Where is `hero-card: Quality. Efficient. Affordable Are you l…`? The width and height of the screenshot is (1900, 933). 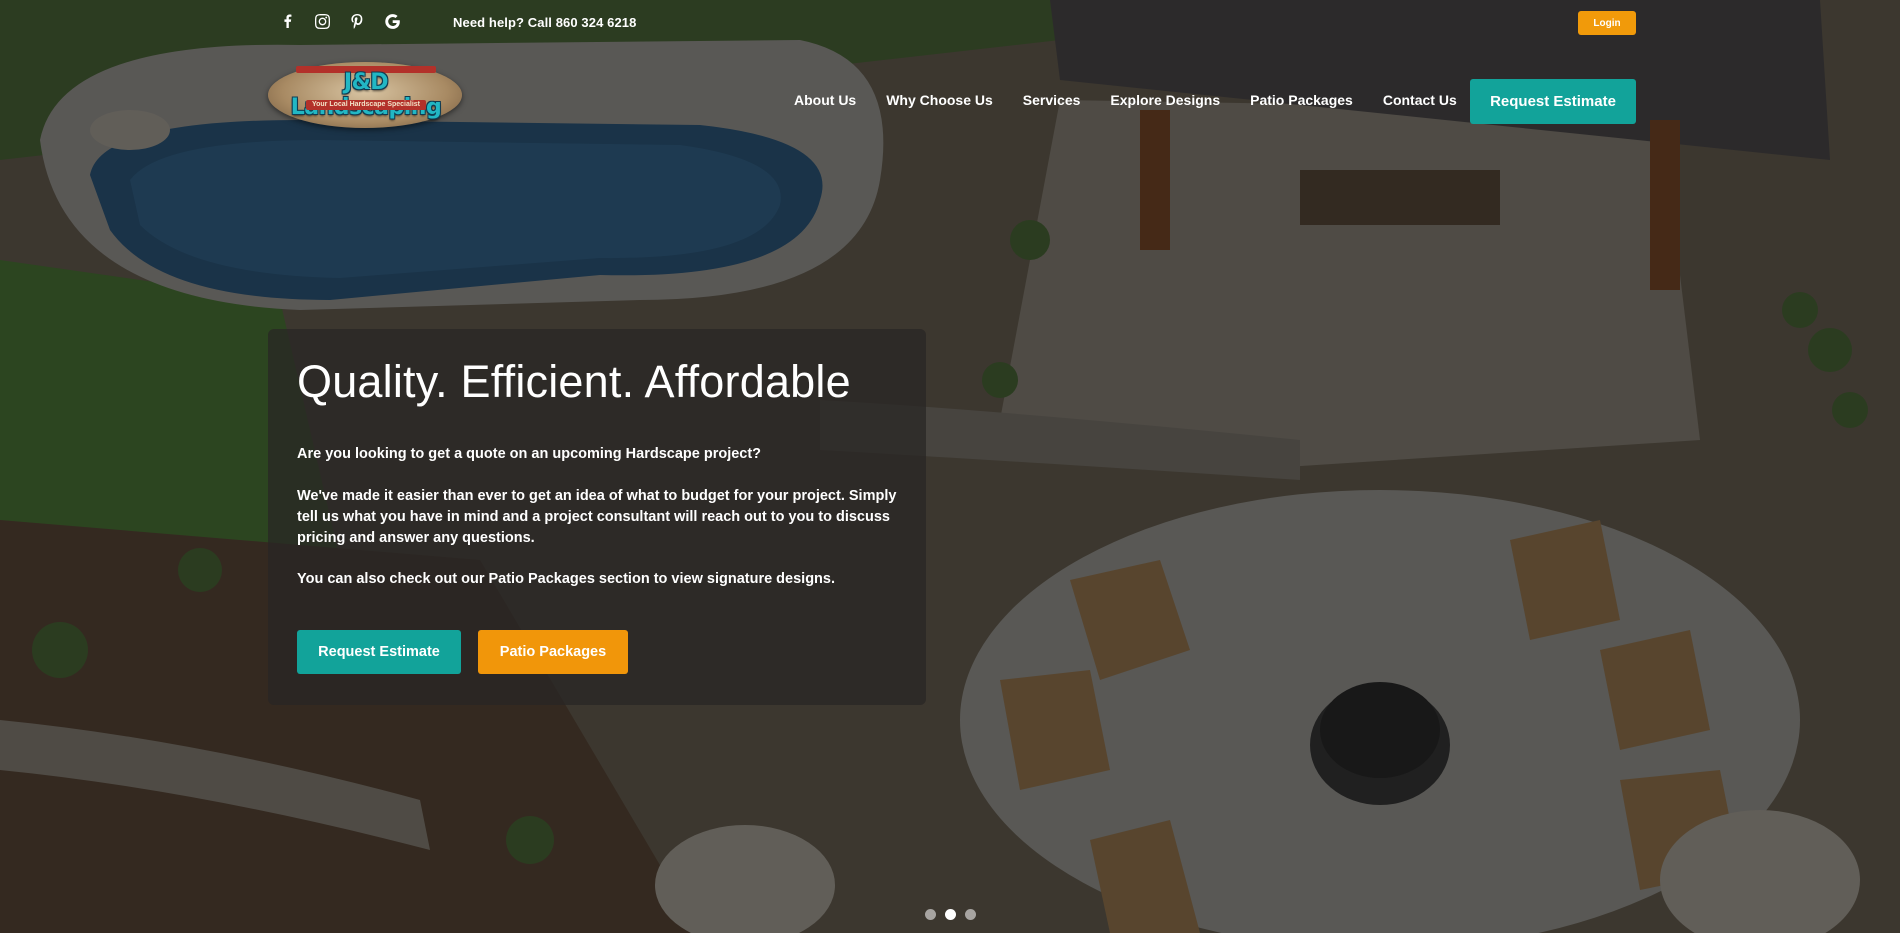 hero-card: Quality. Efficient. Affordable Are you l… is located at coordinates (597, 517).